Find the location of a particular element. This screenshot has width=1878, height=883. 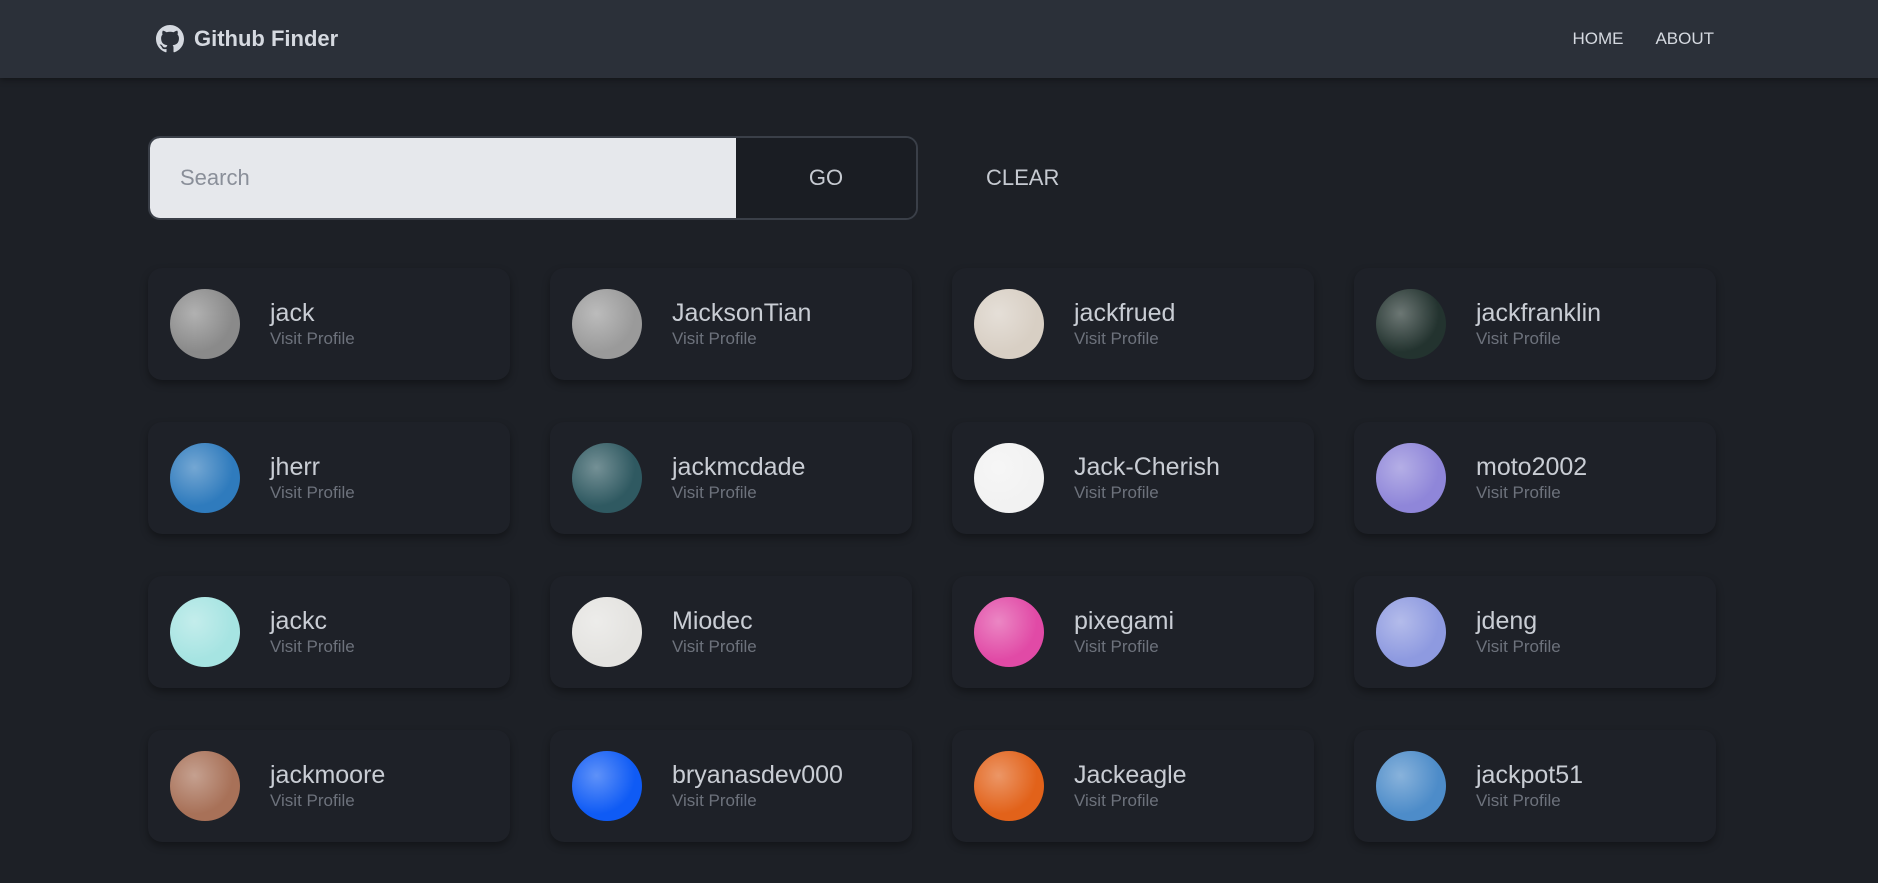

clear-button: CLEAR is located at coordinates (1022, 178).